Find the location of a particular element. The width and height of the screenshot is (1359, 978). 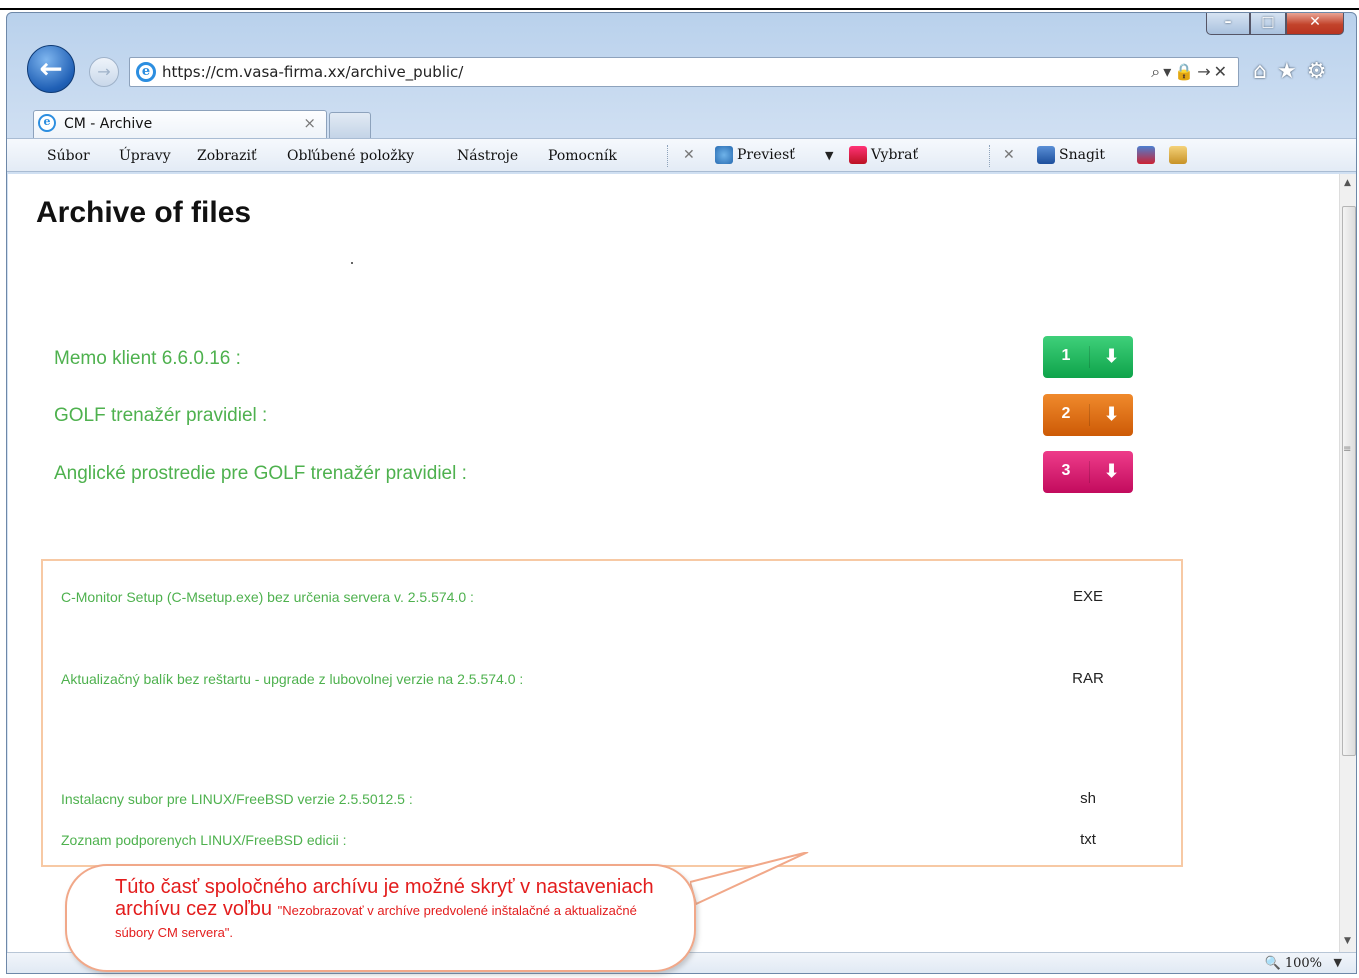

vertical-scrollbar: ▲ ≡ ▼ is located at coordinates (1347, 563).